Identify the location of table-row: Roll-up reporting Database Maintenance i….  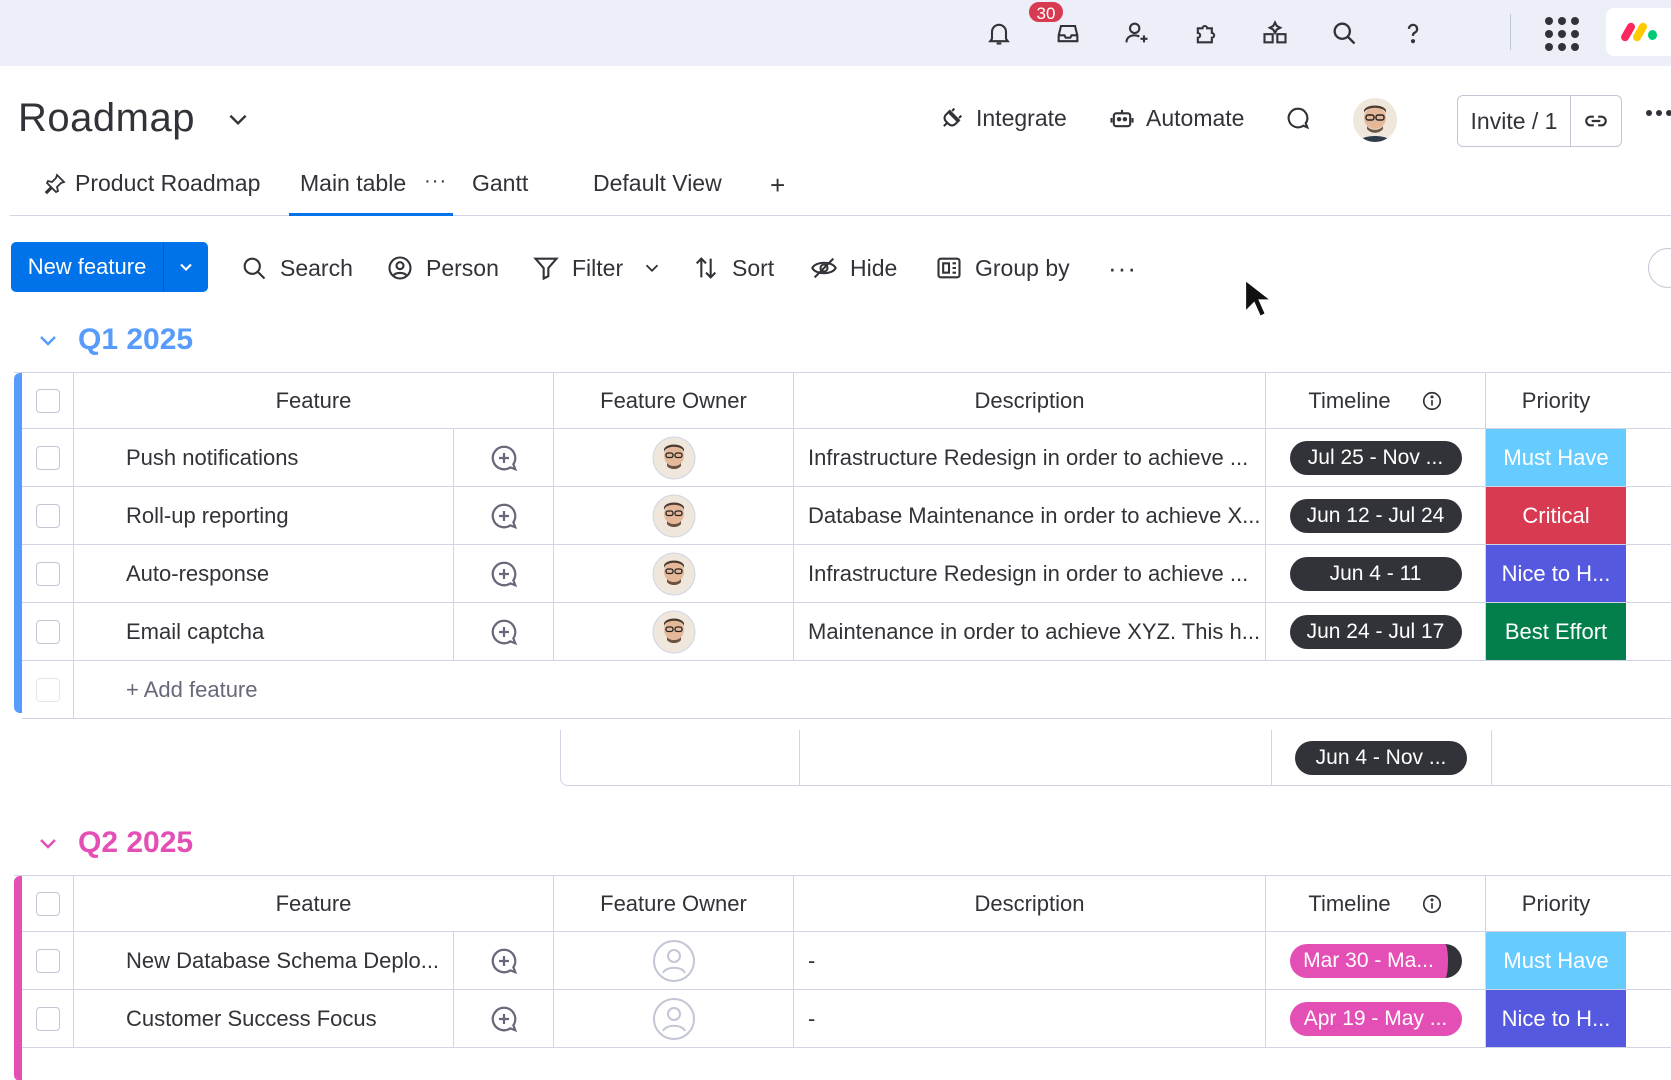
(846, 516).